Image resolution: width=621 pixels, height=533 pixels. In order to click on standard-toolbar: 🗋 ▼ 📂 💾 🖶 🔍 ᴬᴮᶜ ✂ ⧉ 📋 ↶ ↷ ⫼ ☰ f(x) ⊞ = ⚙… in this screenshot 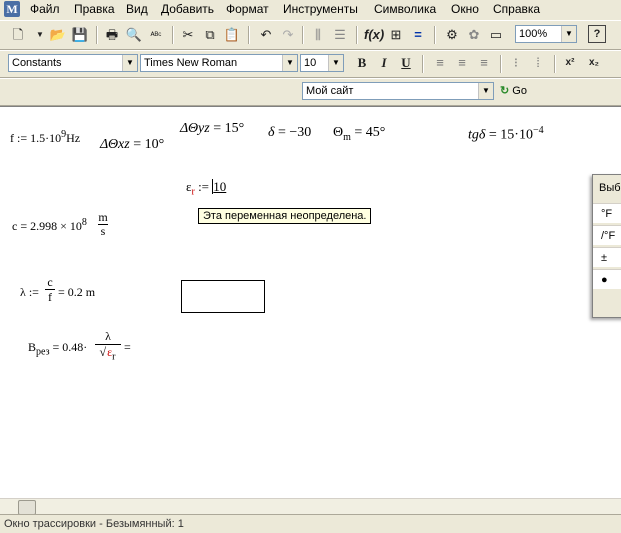, I will do `click(310, 35)`.